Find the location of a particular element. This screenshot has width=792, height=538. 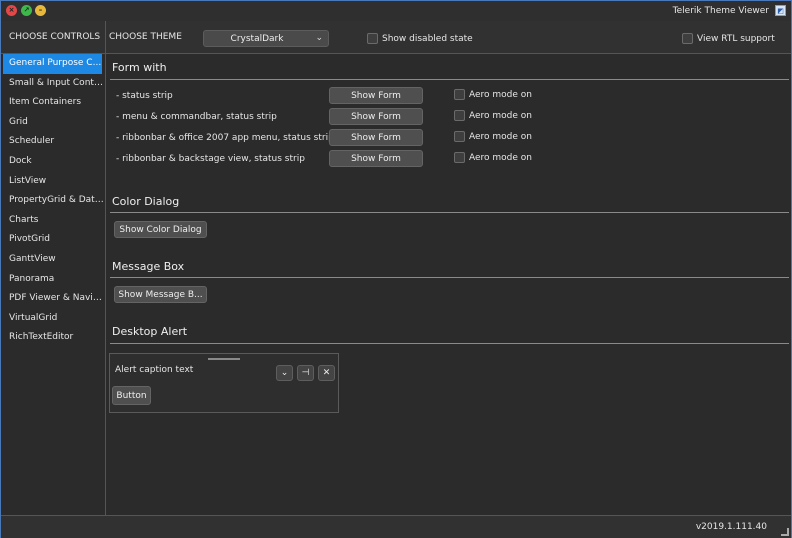

choose-controls-label: CHOOSE CONTROLS is located at coordinates (55, 37).